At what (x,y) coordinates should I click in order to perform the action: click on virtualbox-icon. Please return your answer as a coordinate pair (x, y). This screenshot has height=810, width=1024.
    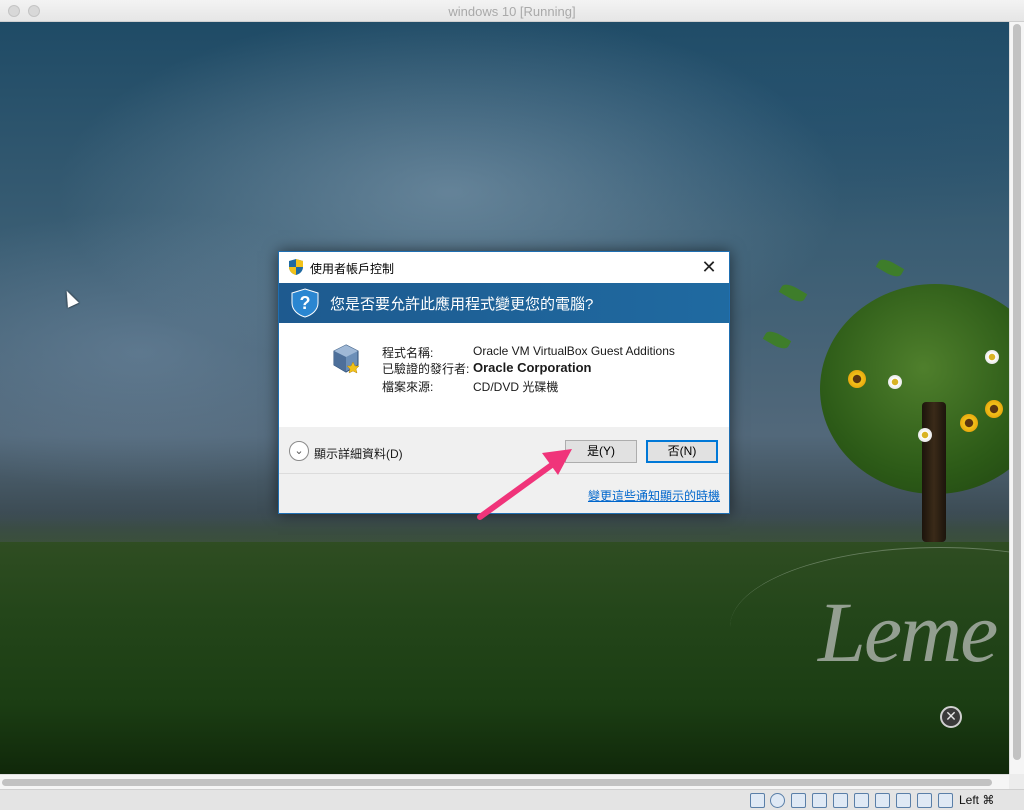
    Looking at the image, I should click on (346, 359).